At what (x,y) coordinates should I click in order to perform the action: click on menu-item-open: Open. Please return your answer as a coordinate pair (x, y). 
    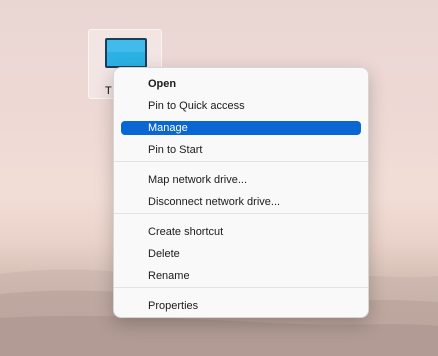
    Looking at the image, I should click on (241, 84).